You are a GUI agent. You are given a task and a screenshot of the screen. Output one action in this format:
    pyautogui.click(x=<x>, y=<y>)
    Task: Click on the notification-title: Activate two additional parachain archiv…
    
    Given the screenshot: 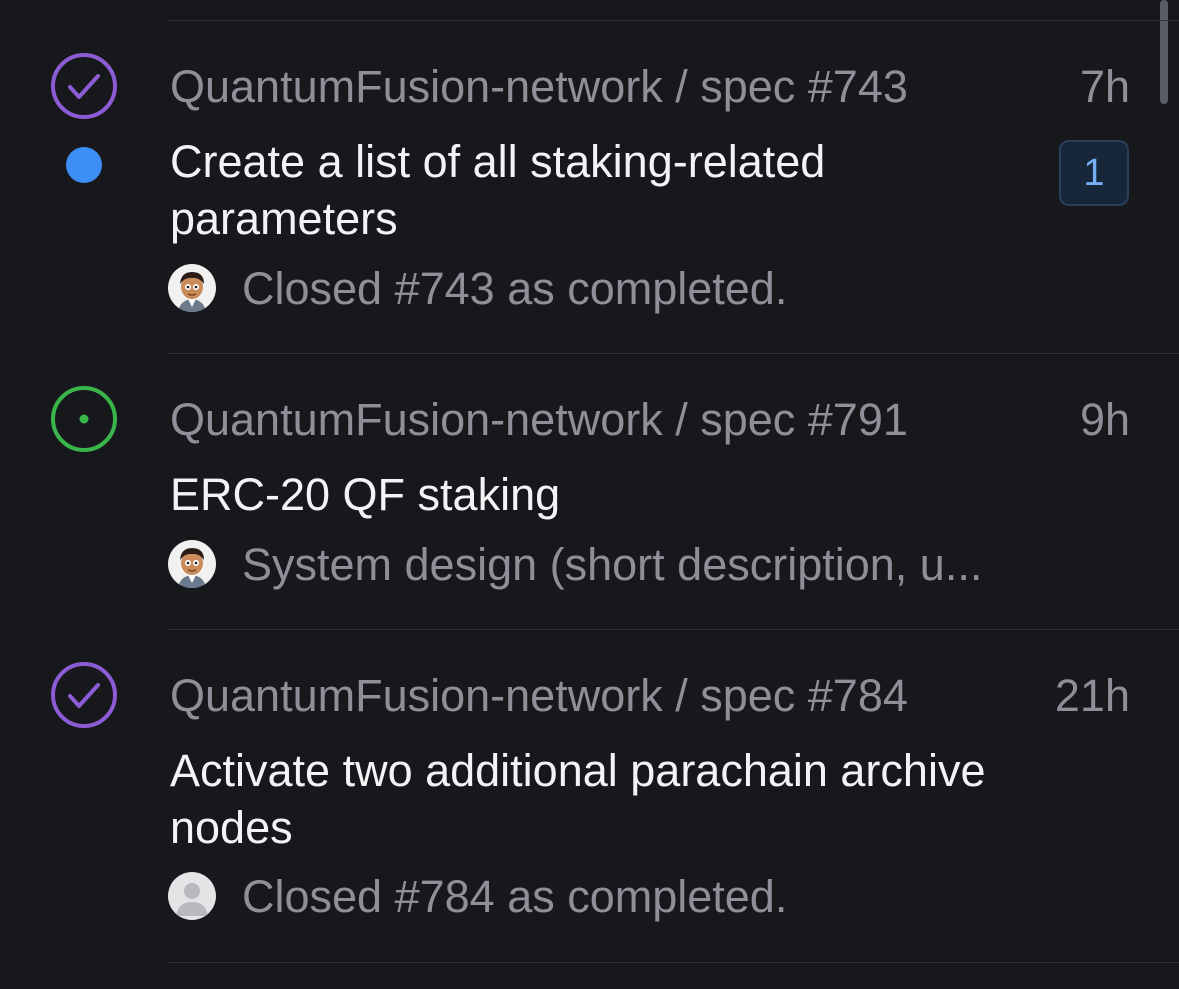 What is the action you would take?
    pyautogui.click(x=578, y=799)
    